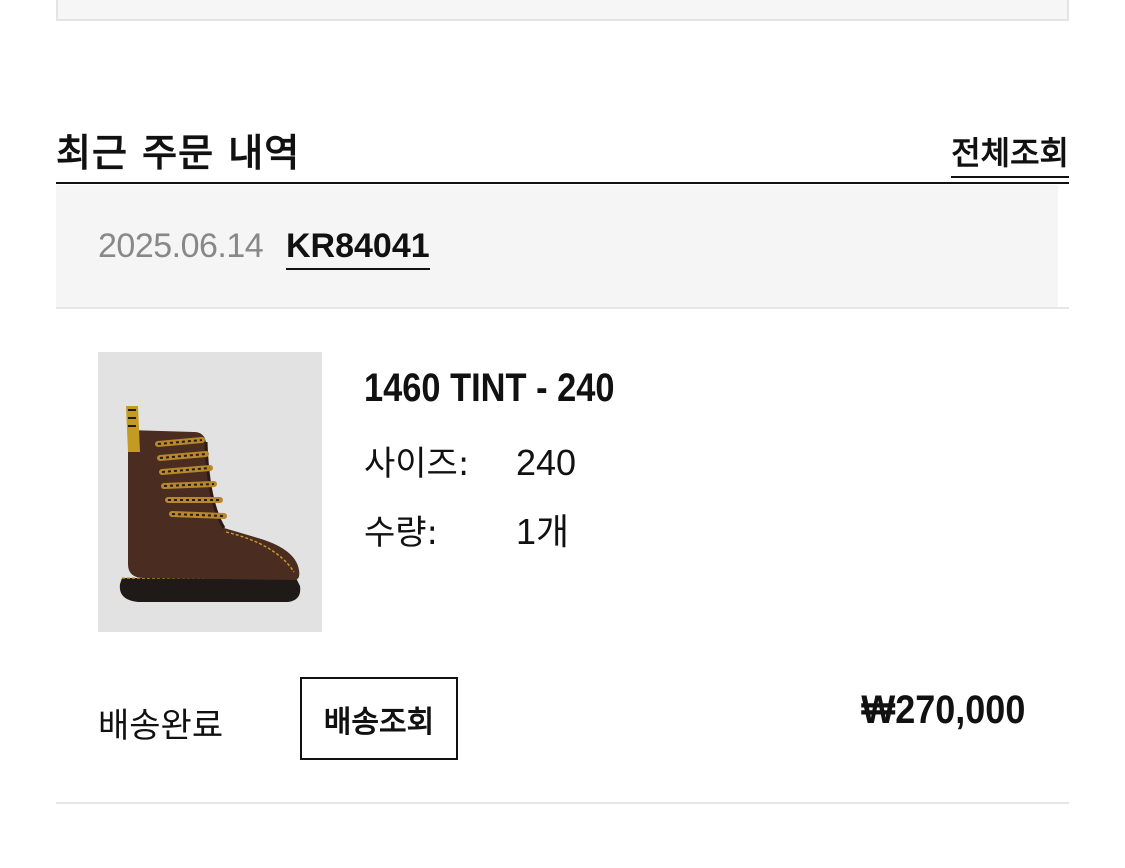 This screenshot has width=1125, height=868. I want to click on view-all-link: 전체조회, so click(1010, 153).